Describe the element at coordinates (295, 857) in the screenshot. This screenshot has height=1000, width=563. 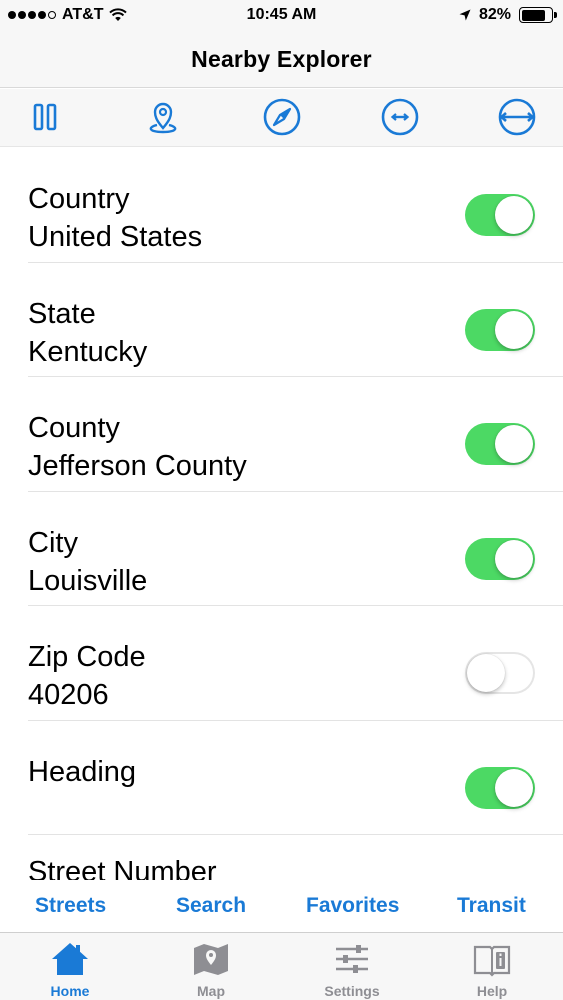
I see `list-item-street-number: Street Number` at that location.